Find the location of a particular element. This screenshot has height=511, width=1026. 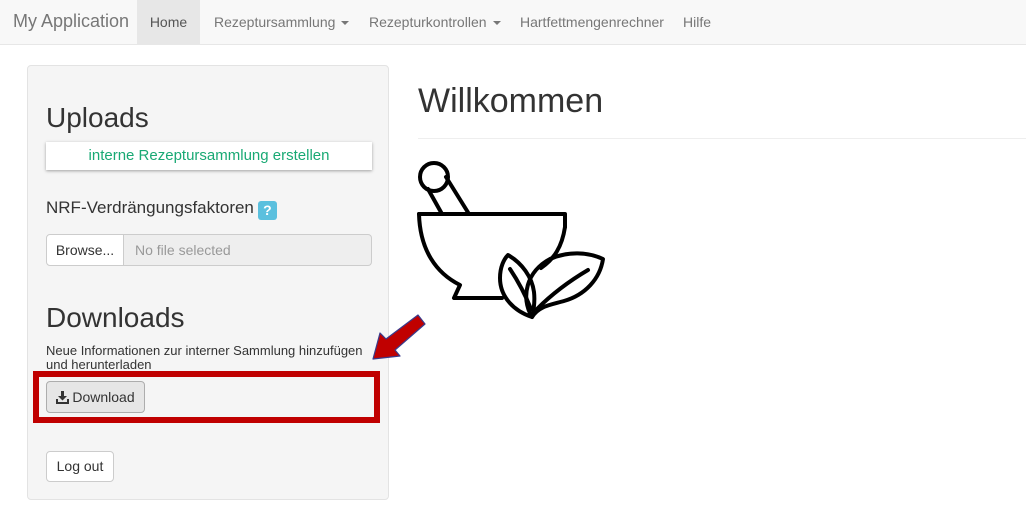

file-name-field: No file selected is located at coordinates (248, 250).